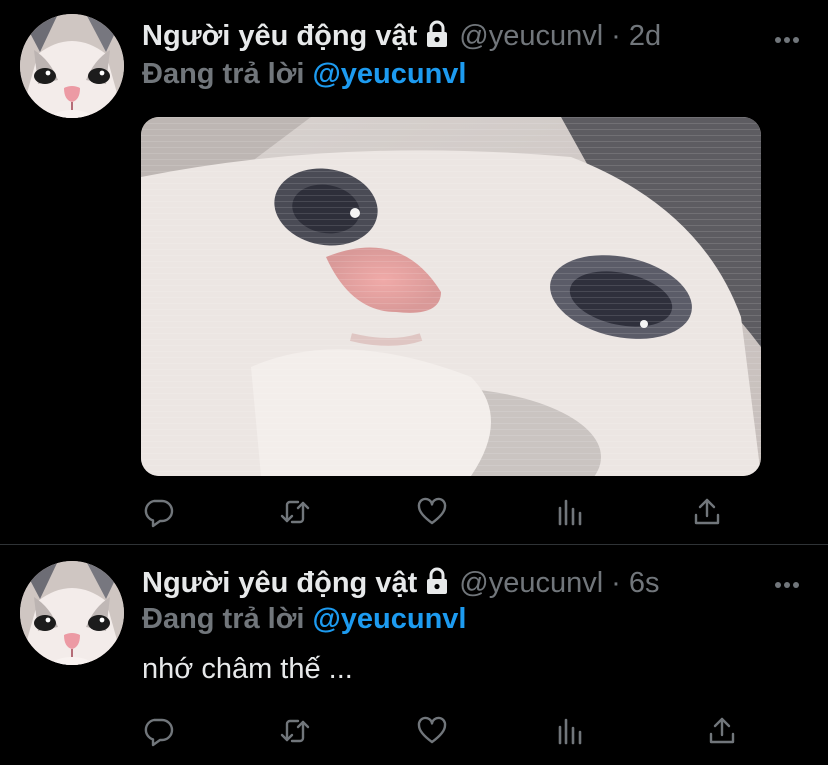 The image size is (828, 765). Describe the element at coordinates (645, 36) in the screenshot. I see `timestamp: 2d` at that location.